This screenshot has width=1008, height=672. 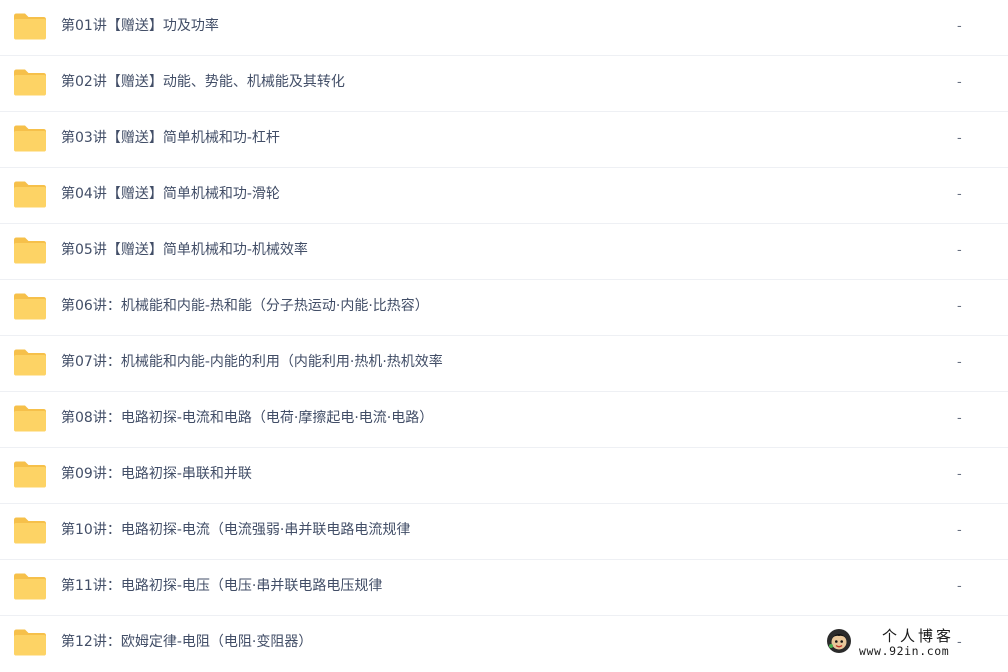 I want to click on file-name: 第04讲【赠送】简单机械和功-滑轮, so click(x=170, y=194).